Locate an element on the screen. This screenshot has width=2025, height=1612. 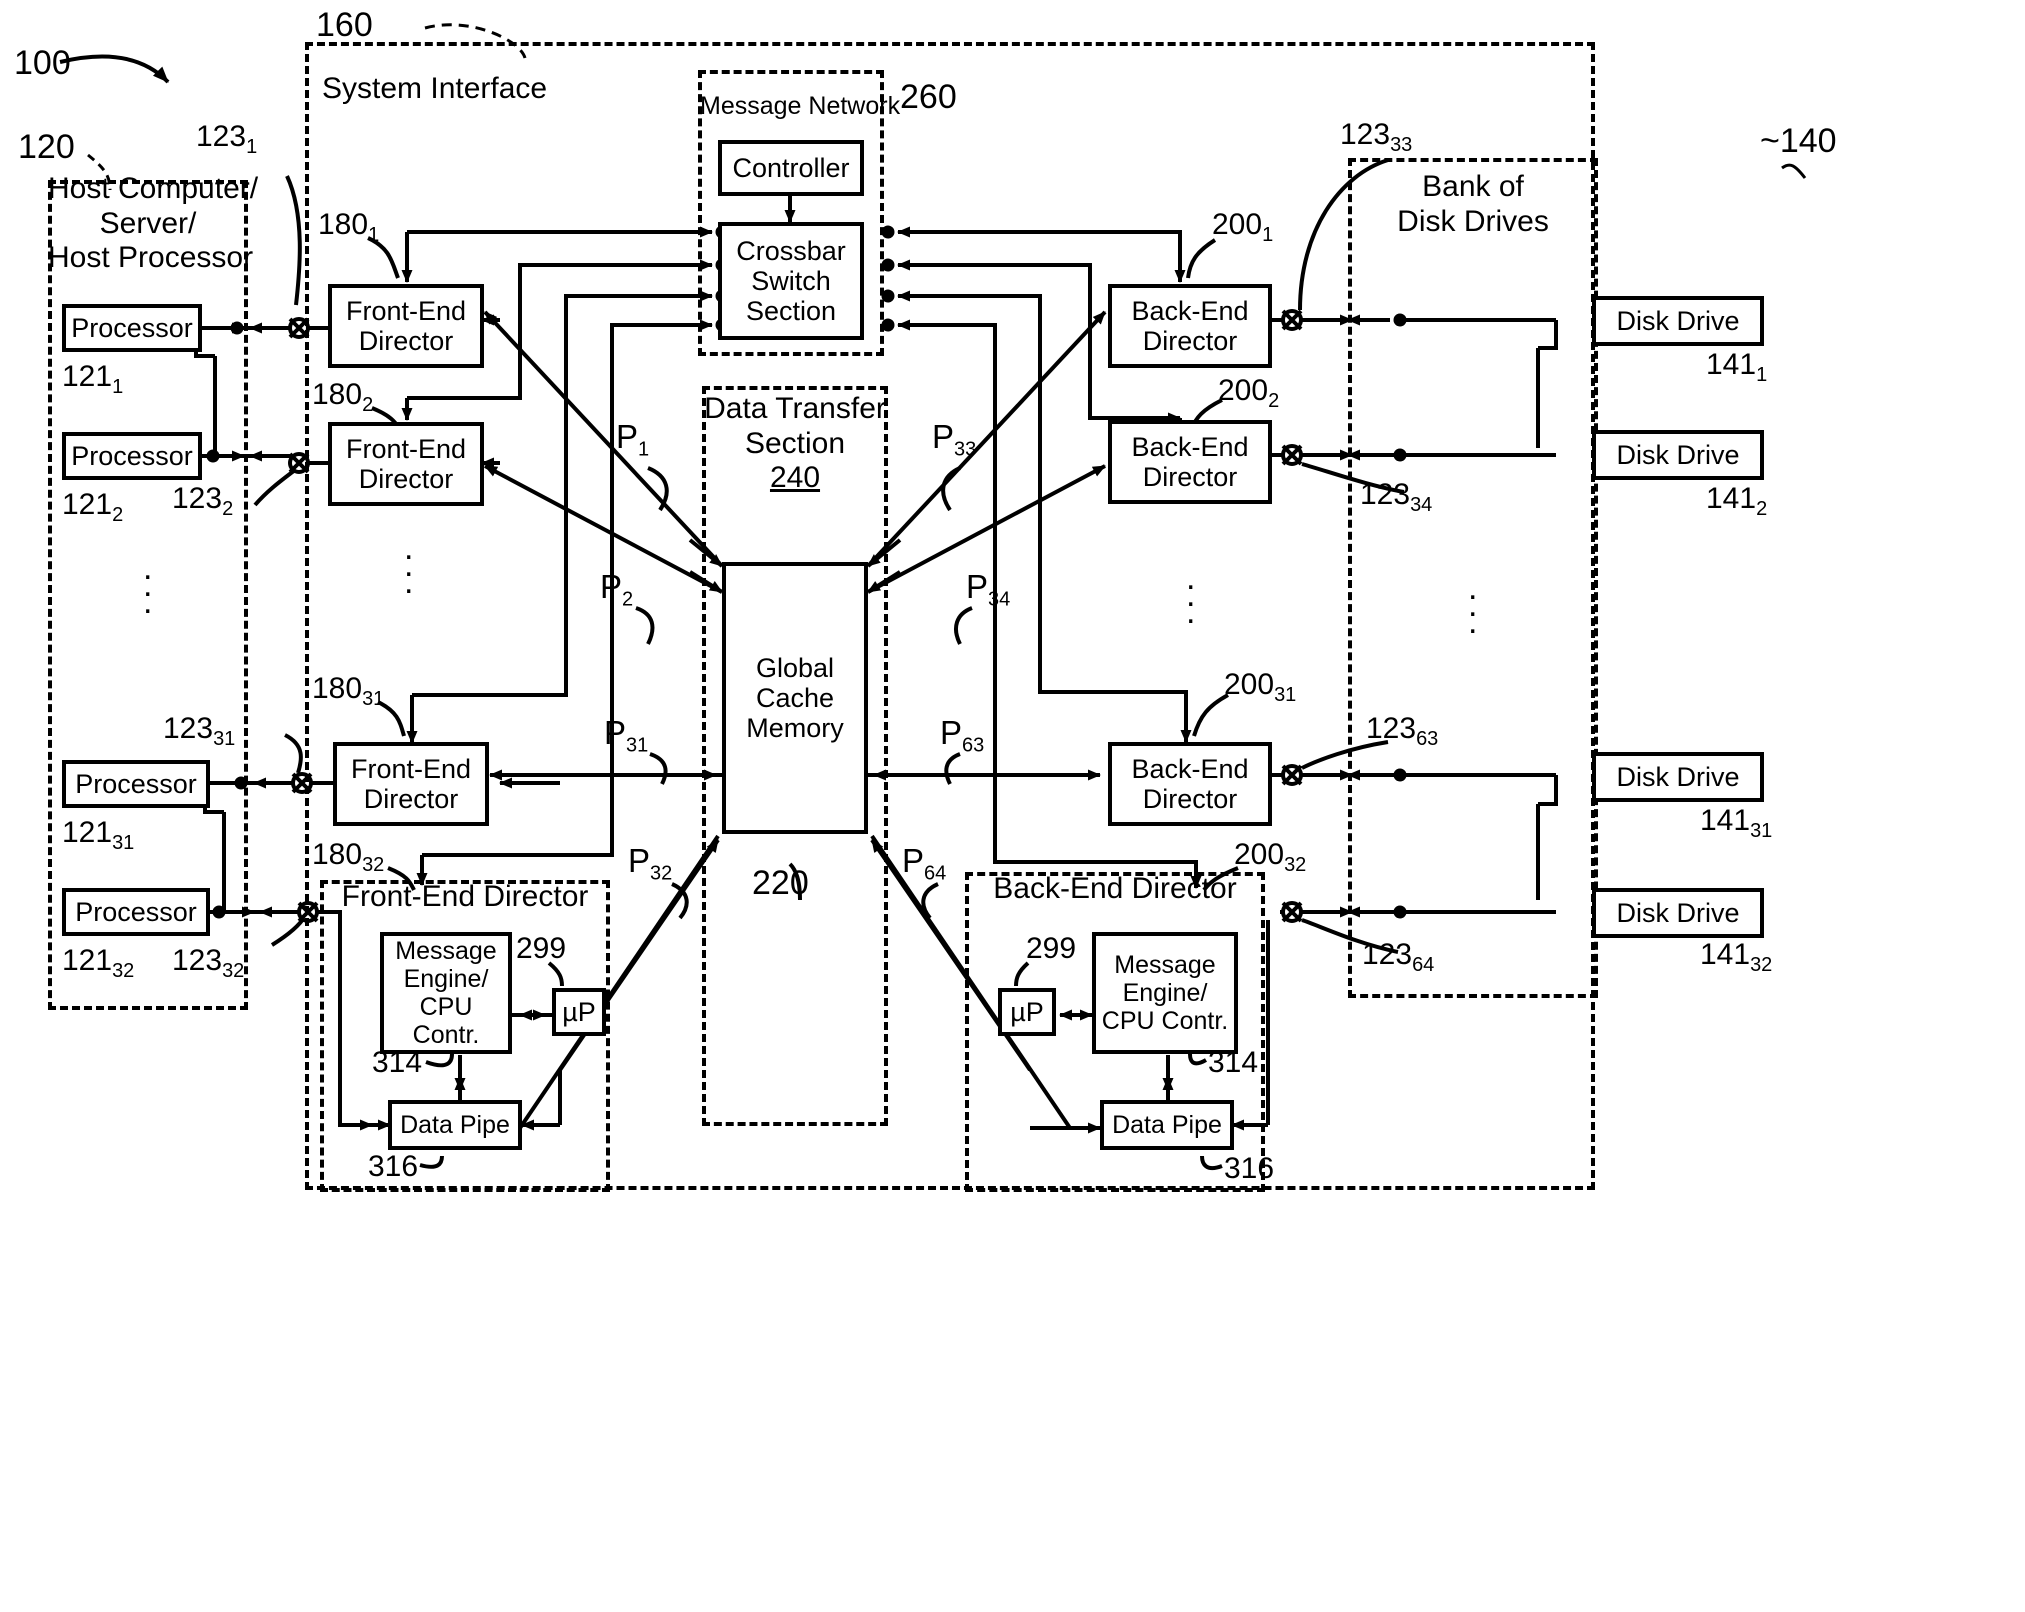
cache-line-2: Cache is located at coordinates (795, 697).